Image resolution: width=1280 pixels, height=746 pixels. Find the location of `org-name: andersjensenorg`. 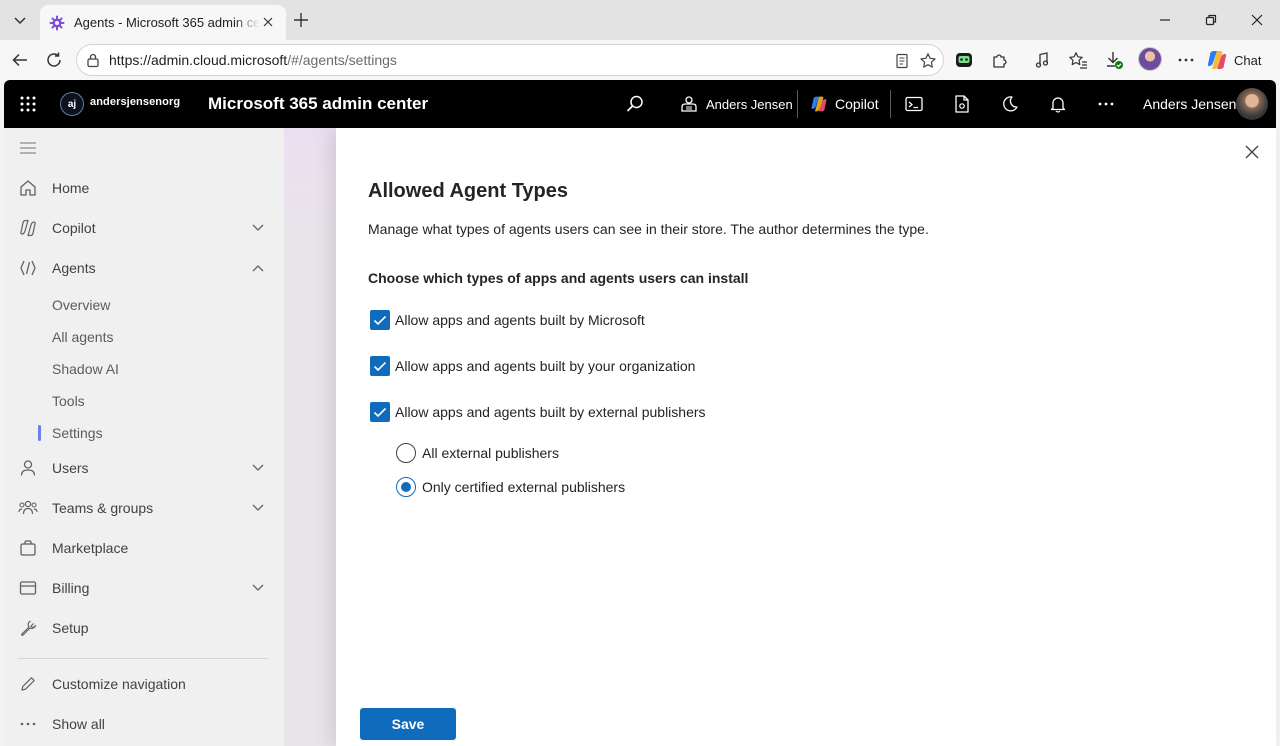

org-name: andersjensenorg is located at coordinates (135, 102).